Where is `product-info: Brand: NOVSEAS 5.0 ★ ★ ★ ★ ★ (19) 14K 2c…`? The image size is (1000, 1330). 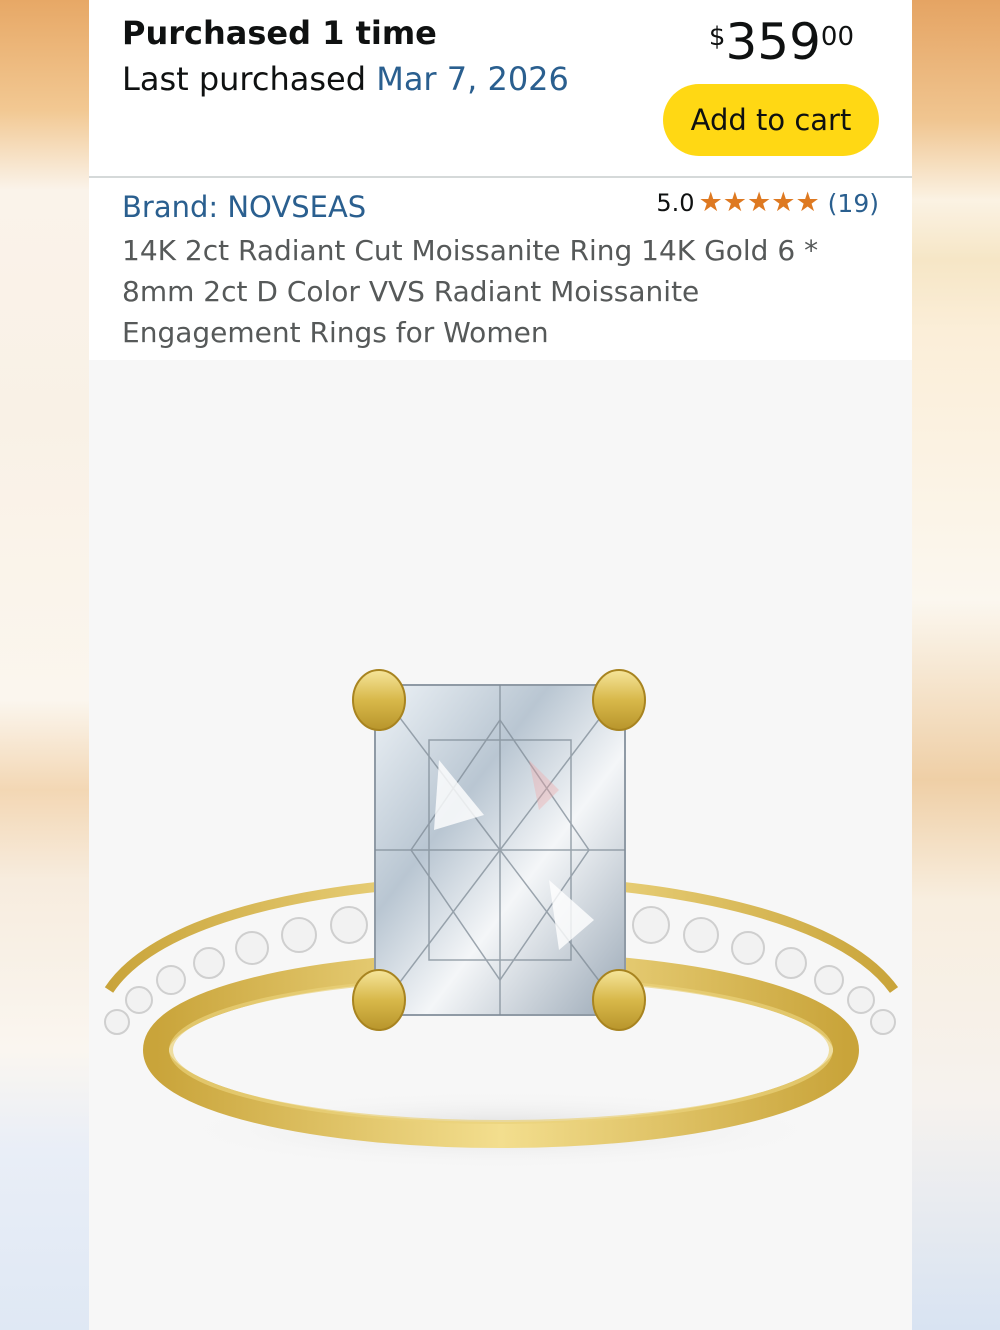
product-info: Brand: NOVSEAS 5.0 ★ ★ ★ ★ ★ (19) 14K 2c… is located at coordinates (500, 269).